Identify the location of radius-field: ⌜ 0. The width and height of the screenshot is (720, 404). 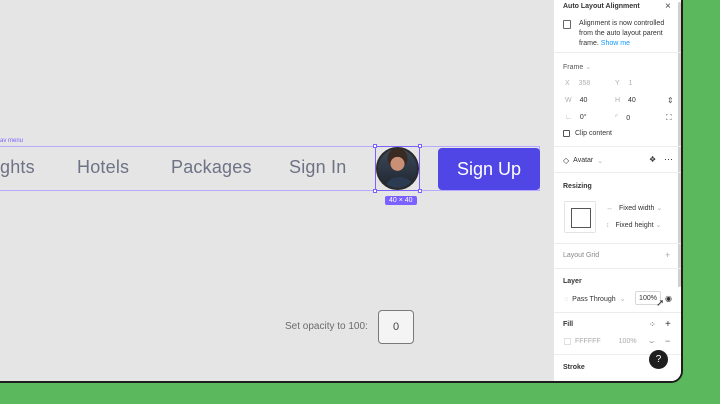
(622, 118).